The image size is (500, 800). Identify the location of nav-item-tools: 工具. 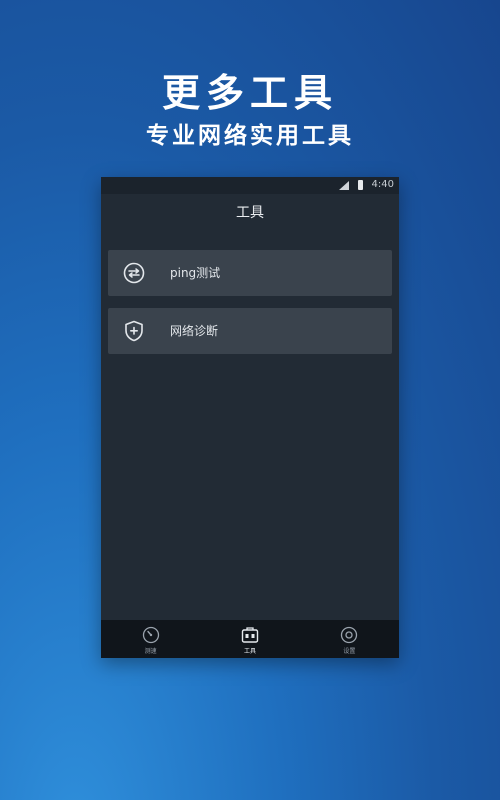
(249, 639).